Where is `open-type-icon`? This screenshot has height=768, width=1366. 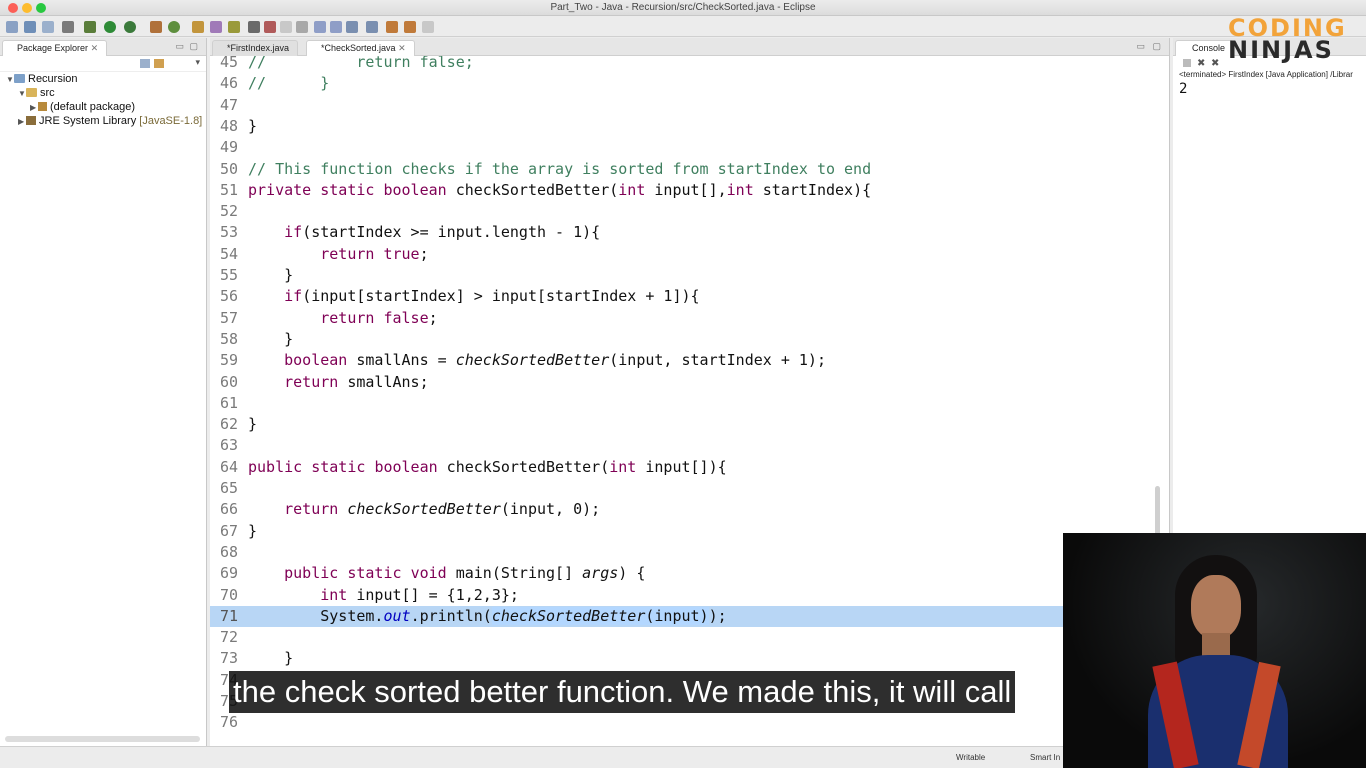
open-type-icon is located at coordinates (198, 27).